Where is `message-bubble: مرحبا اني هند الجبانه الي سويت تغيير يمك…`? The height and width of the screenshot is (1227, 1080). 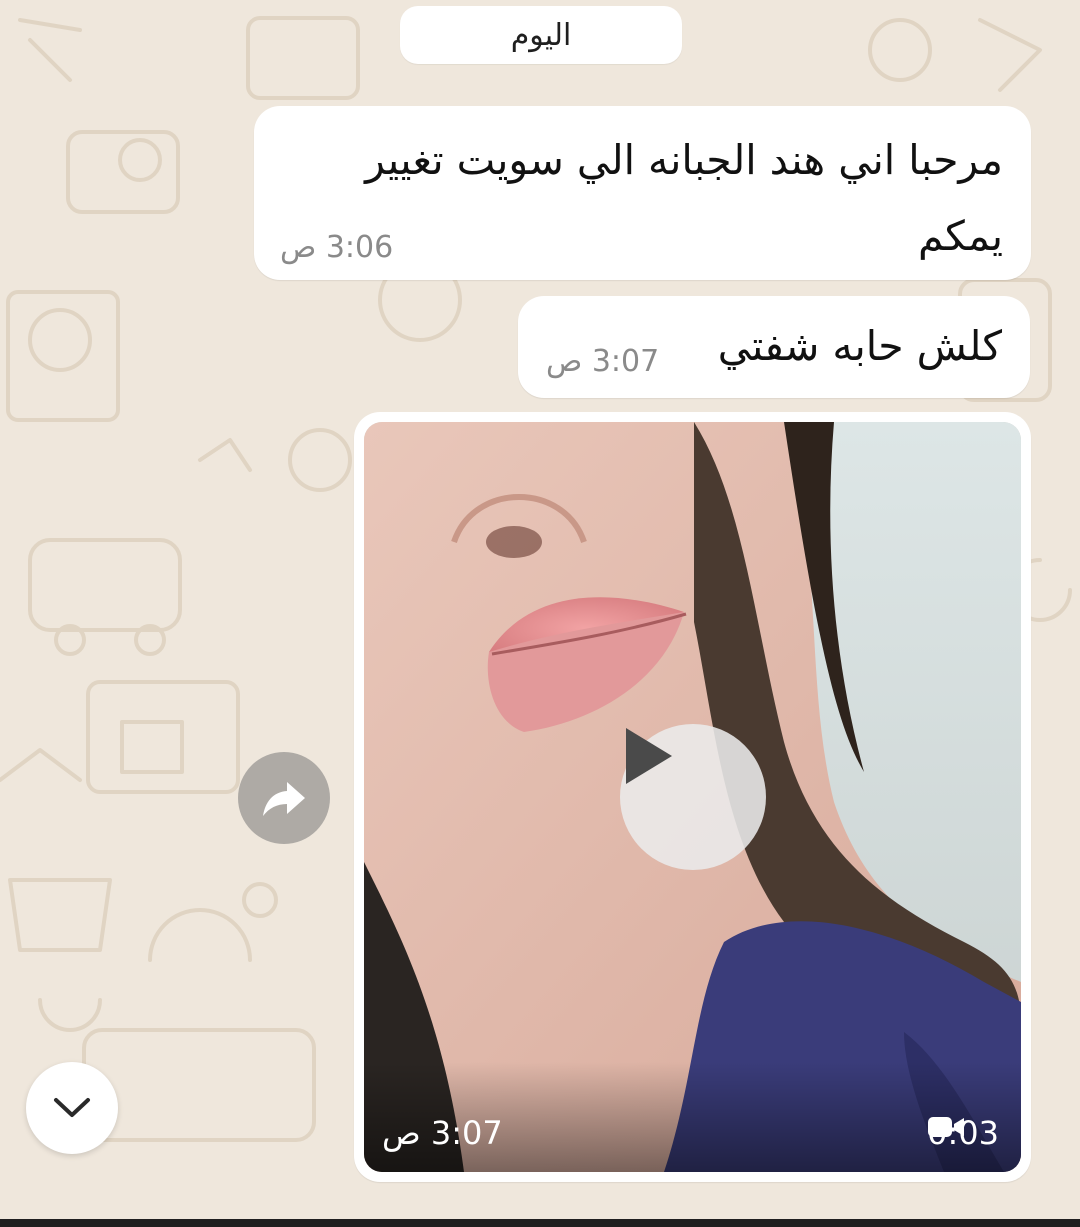 message-bubble: مرحبا اني هند الجبانه الي سويت تغيير يمك… is located at coordinates (642, 193).